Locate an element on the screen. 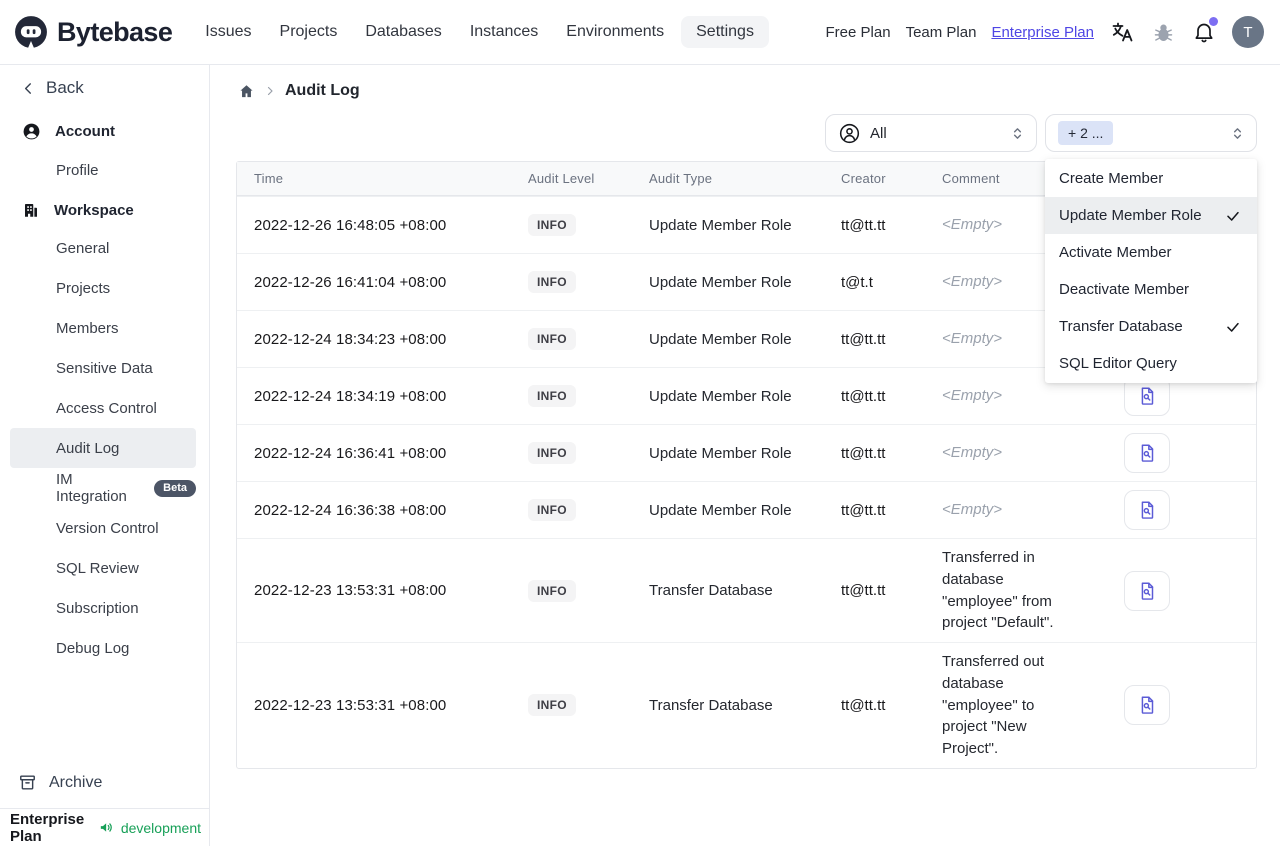 This screenshot has height=846, width=1280. sidebar-item-label: Access Control is located at coordinates (106, 408).